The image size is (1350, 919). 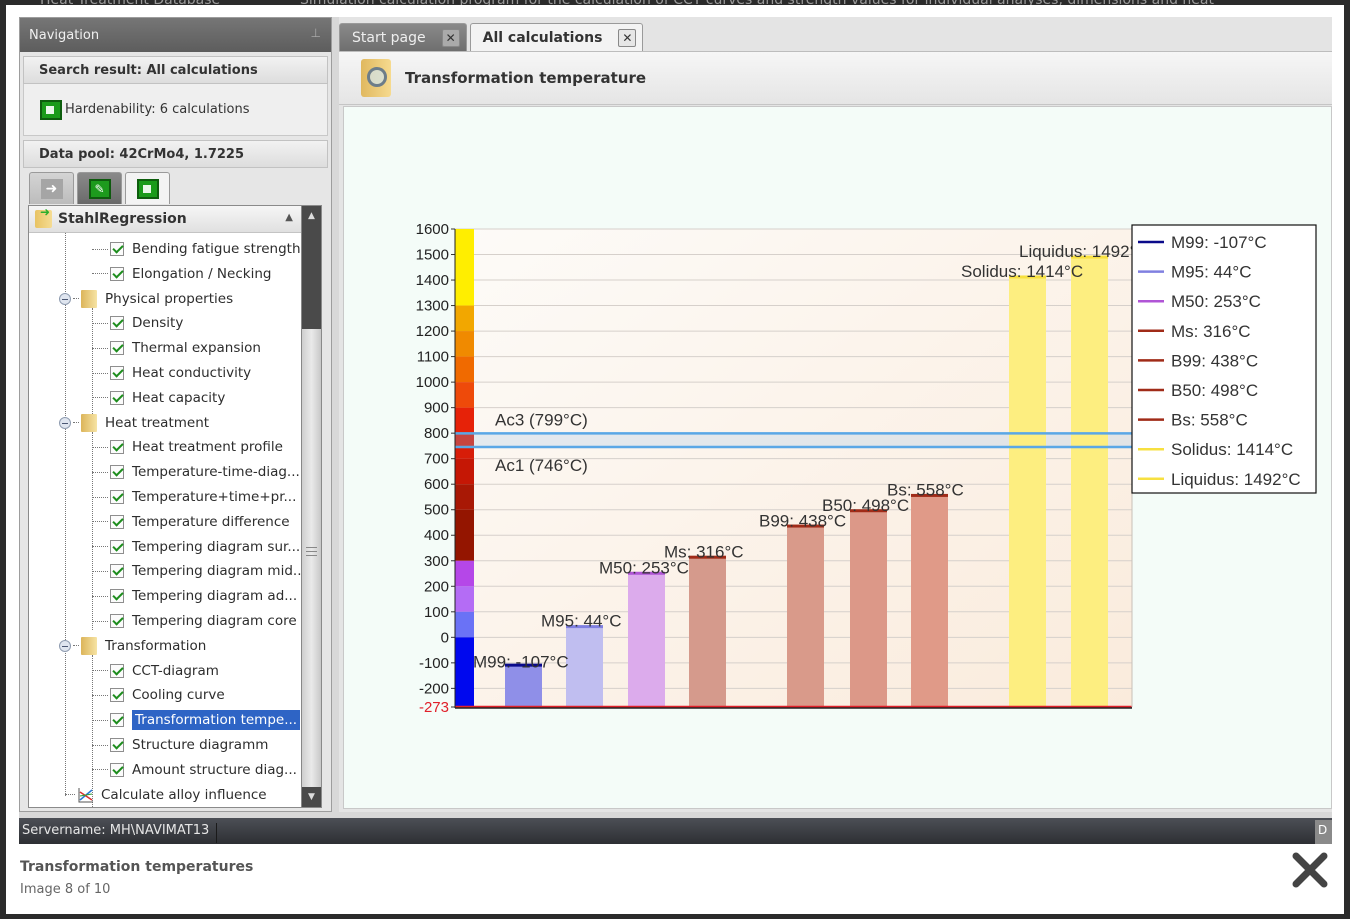 I want to click on tree-folder: Heat treatment, so click(x=134, y=423).